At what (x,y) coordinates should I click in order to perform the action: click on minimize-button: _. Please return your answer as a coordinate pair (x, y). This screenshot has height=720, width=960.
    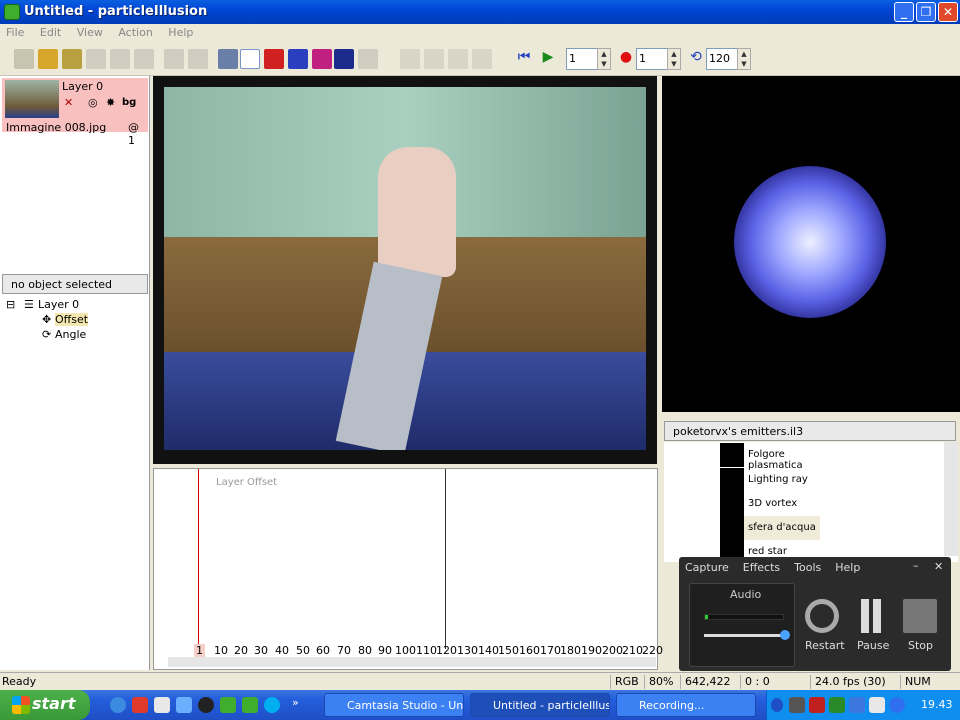
    Looking at the image, I should click on (904, 12).